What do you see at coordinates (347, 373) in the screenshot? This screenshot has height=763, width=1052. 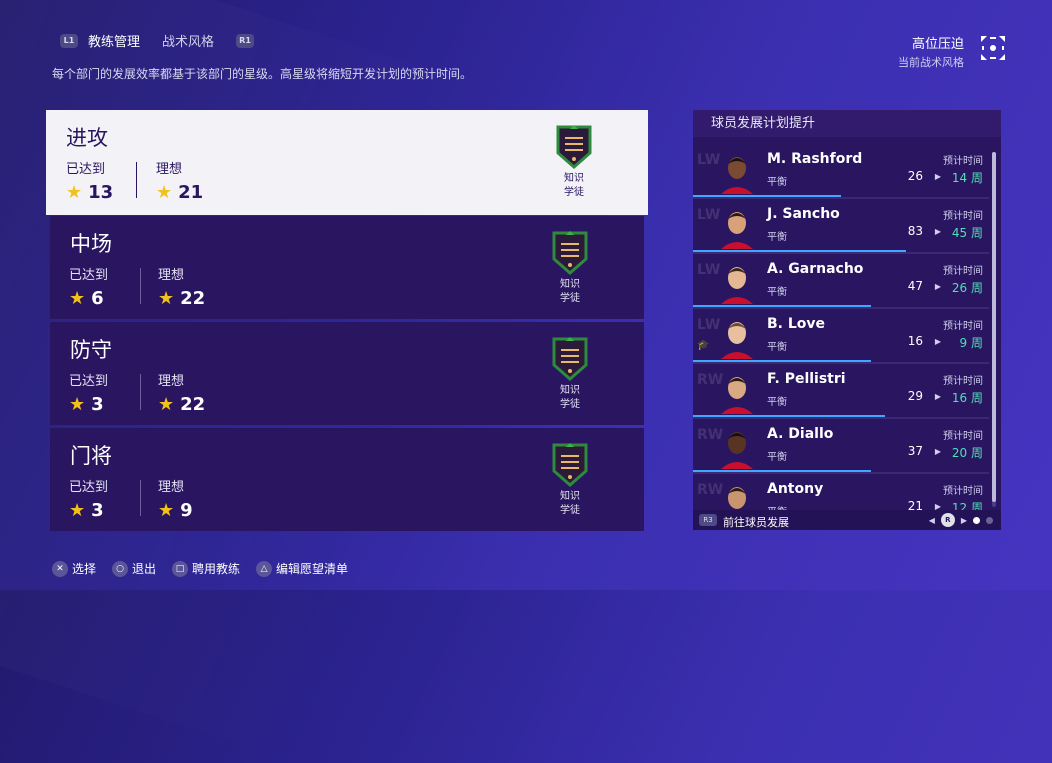 I see `department-card-defense: 防守 已达到 ★ 3 理想 ★ 22 知识 学徒` at bounding box center [347, 373].